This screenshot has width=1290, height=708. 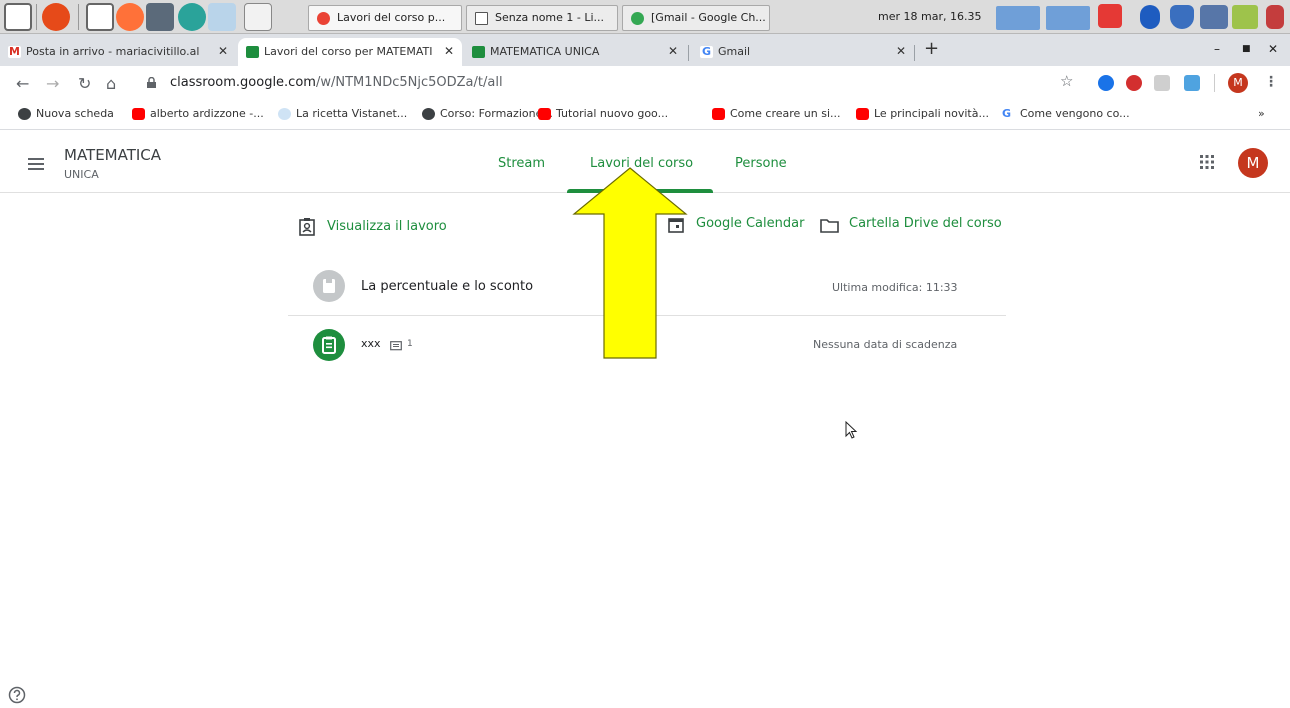 What do you see at coordinates (521, 163) in the screenshot?
I see `tab-stream: Stream` at bounding box center [521, 163].